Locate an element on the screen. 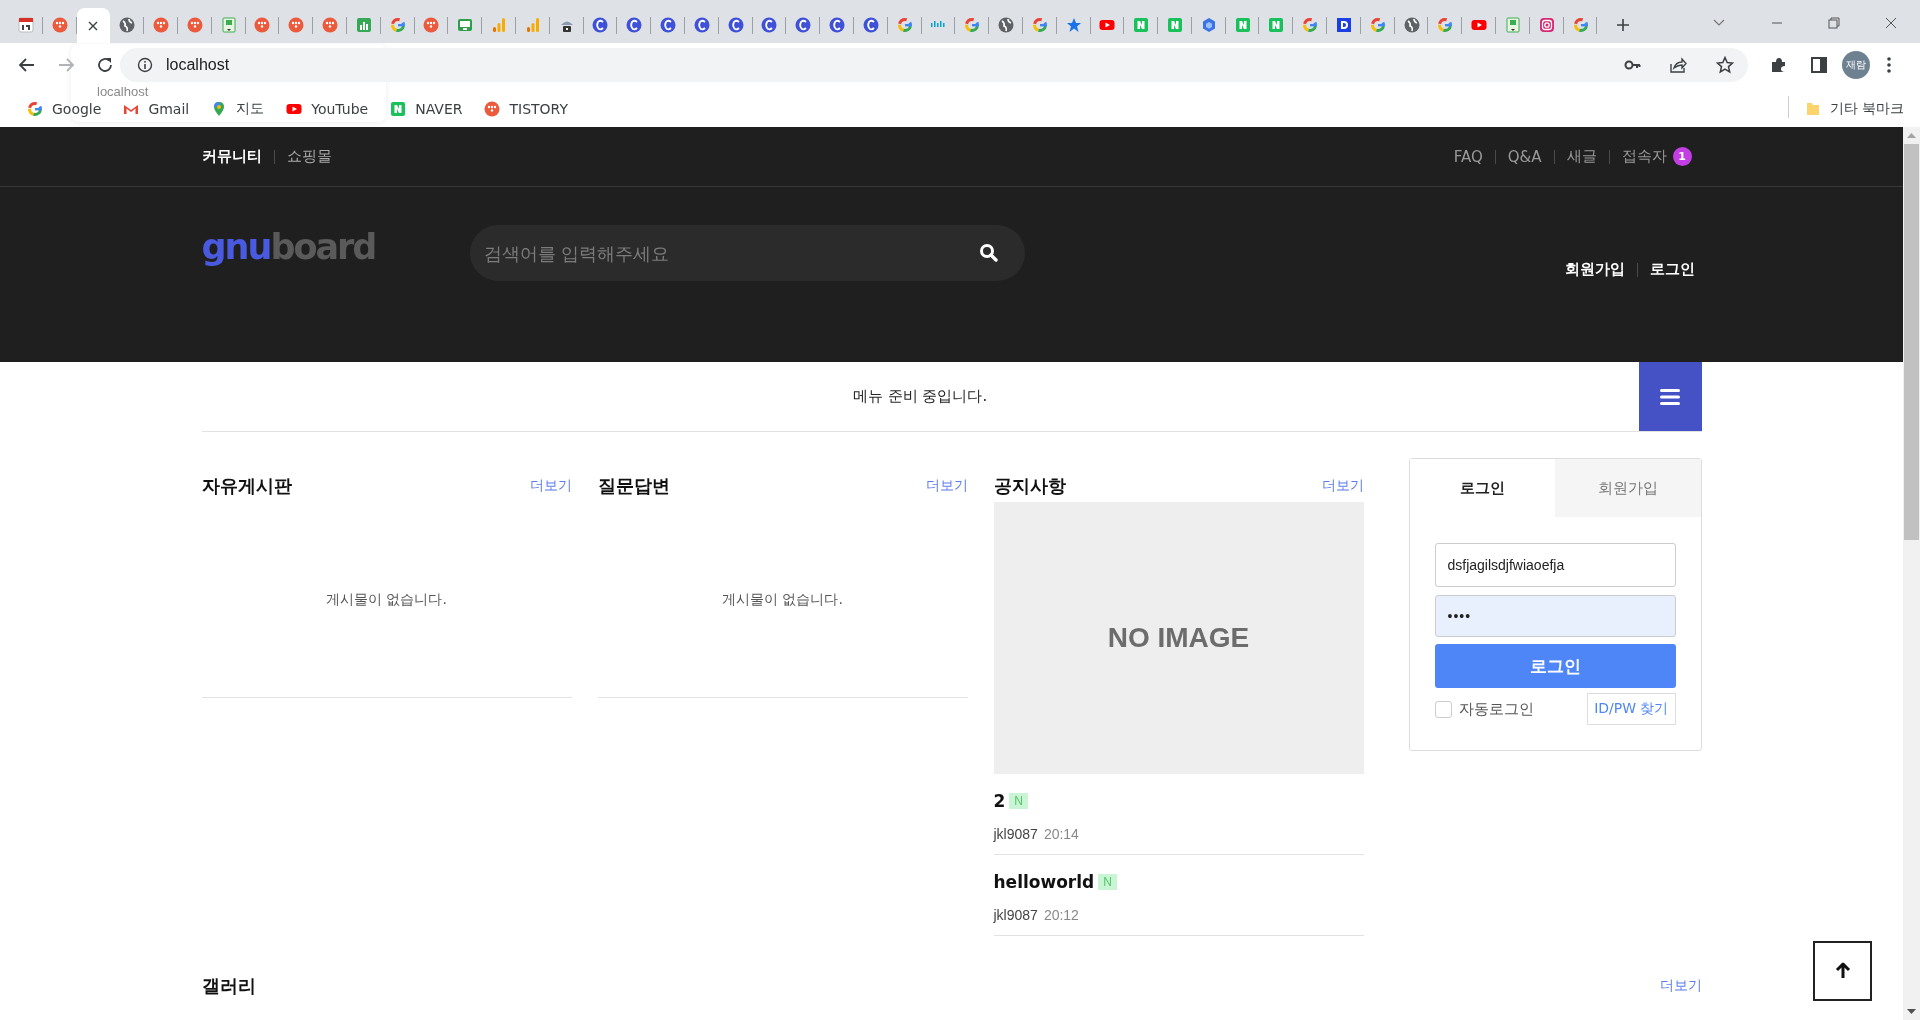 Image resolution: width=1920 pixels, height=1020 pixels. menu-button is located at coordinates (1670, 396).